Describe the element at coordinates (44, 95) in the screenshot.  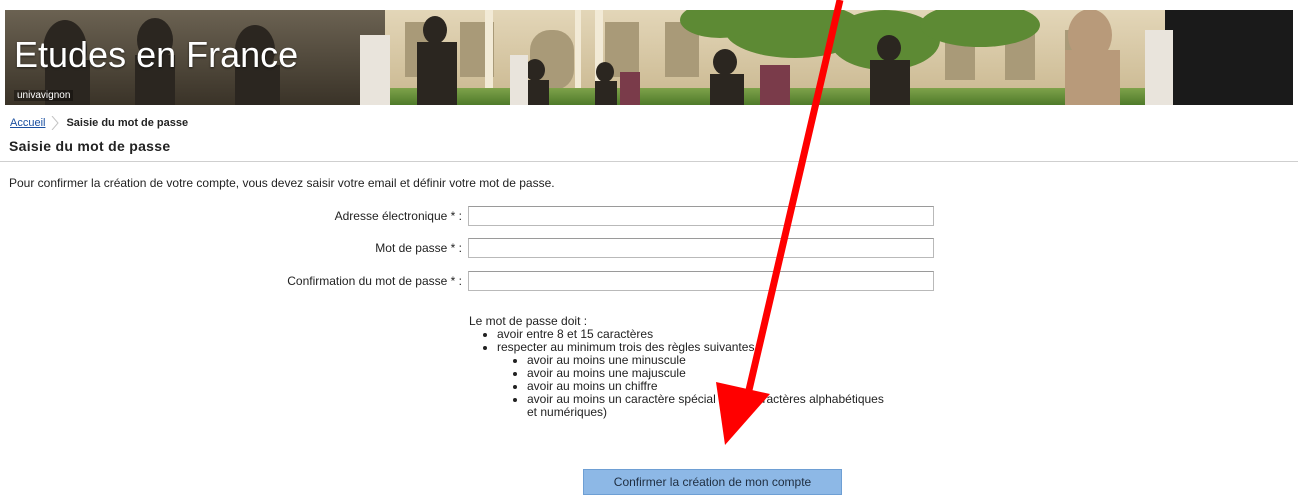
I see `site-subtitle: univavignon` at that location.